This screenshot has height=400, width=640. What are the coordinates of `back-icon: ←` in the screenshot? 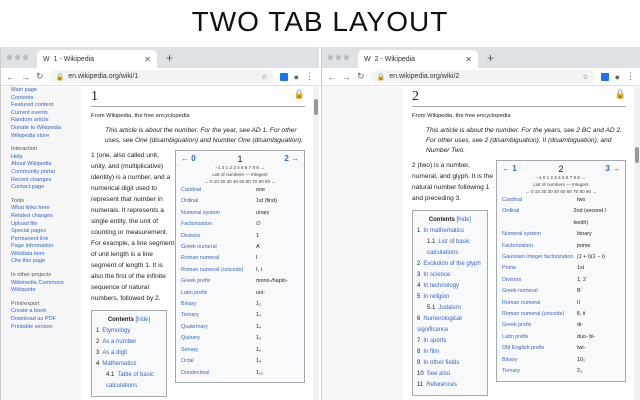 It's located at (331, 77).